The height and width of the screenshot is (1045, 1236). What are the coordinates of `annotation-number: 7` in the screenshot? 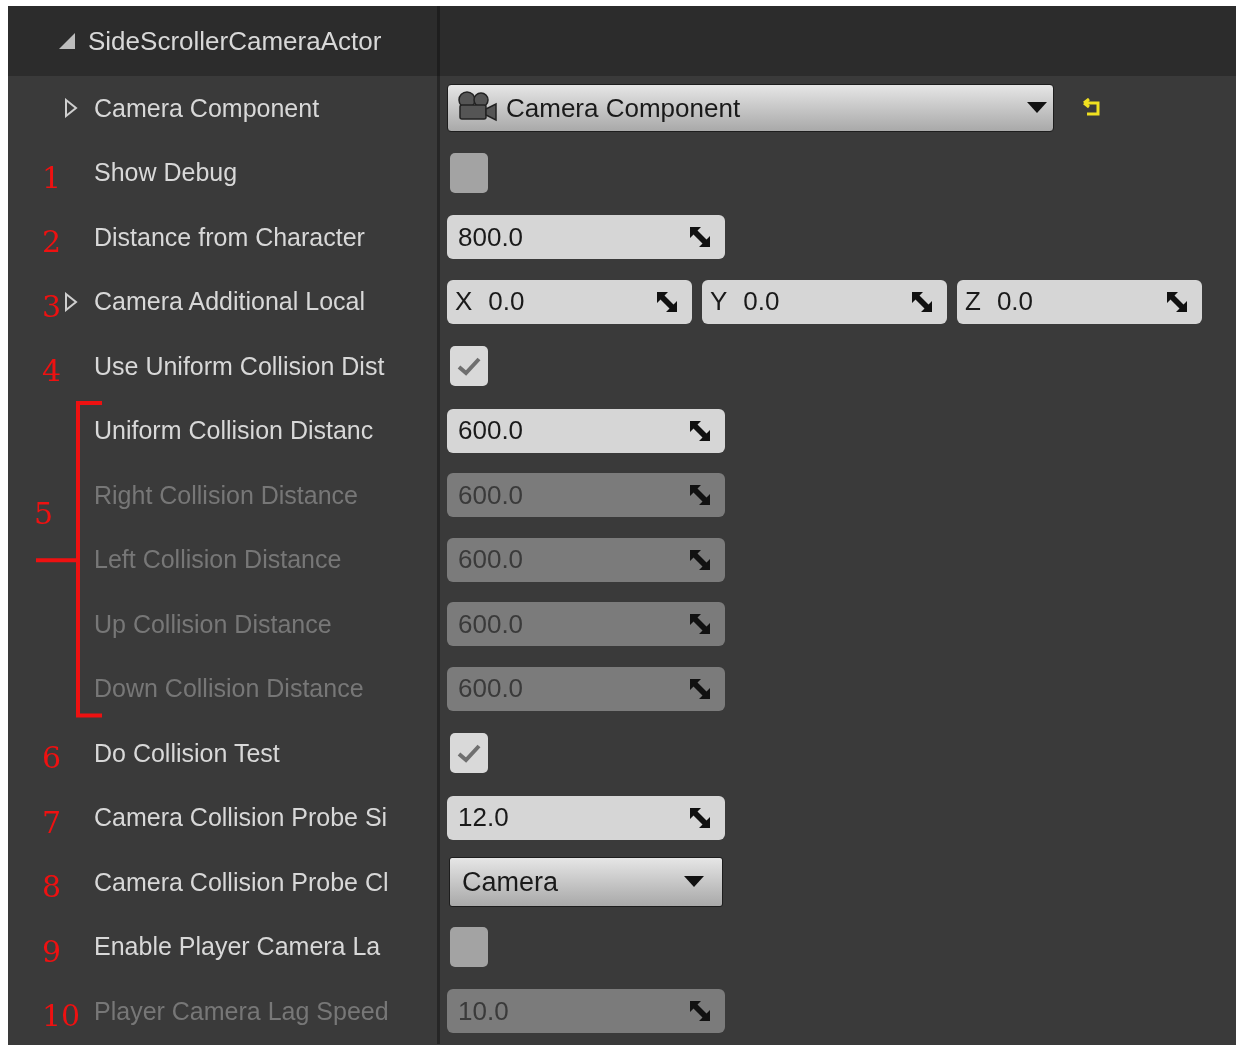 It's located at (52, 822).